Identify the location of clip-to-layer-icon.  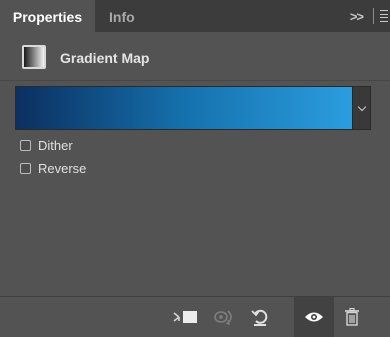
(185, 317).